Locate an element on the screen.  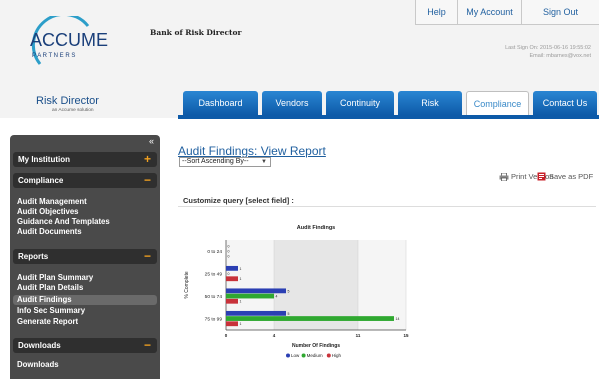
legend-marker-low is located at coordinates (288, 355).